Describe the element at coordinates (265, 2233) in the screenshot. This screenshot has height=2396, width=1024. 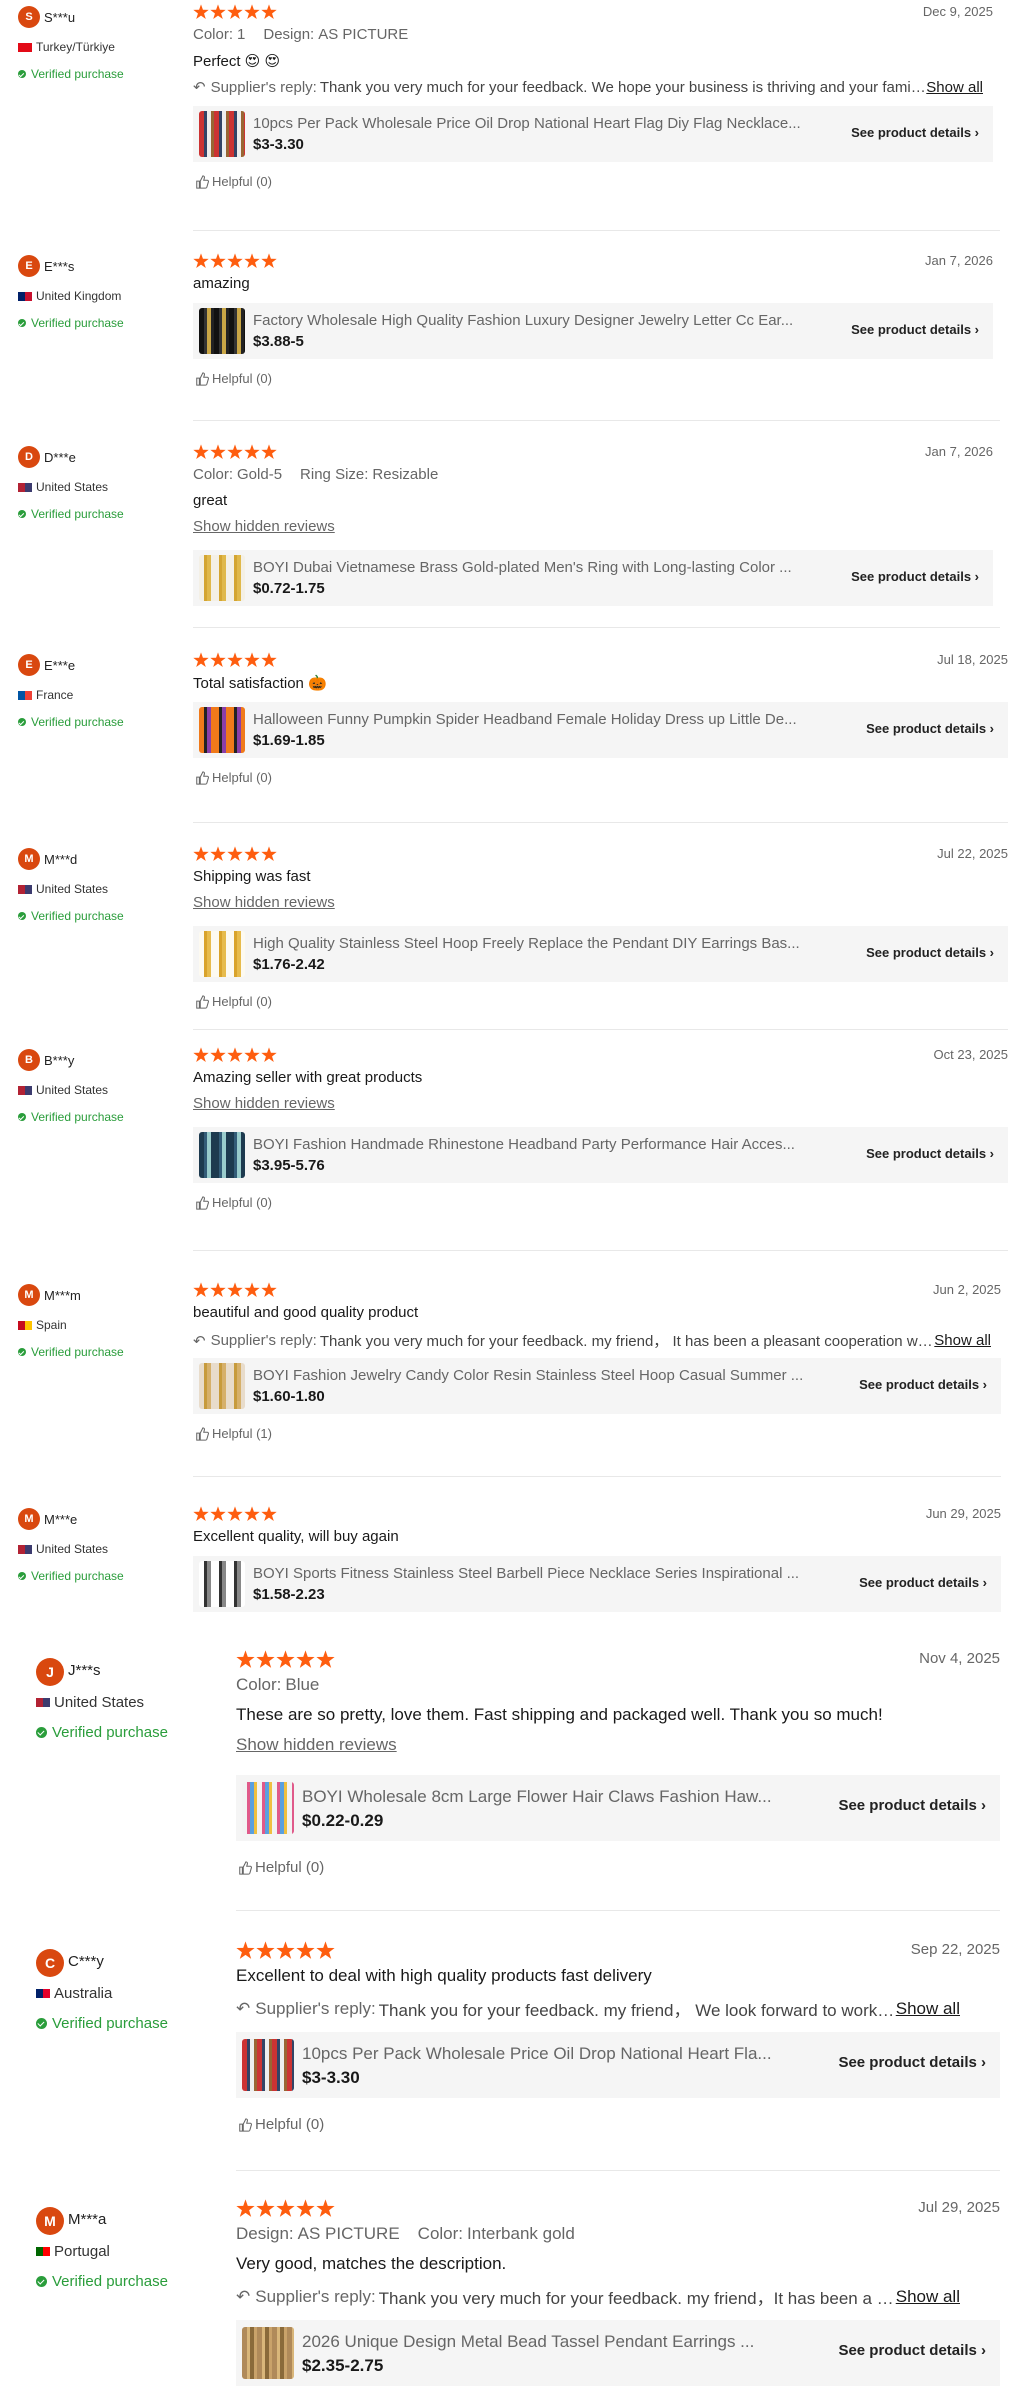
I see `attribute-label: Design:` at that location.